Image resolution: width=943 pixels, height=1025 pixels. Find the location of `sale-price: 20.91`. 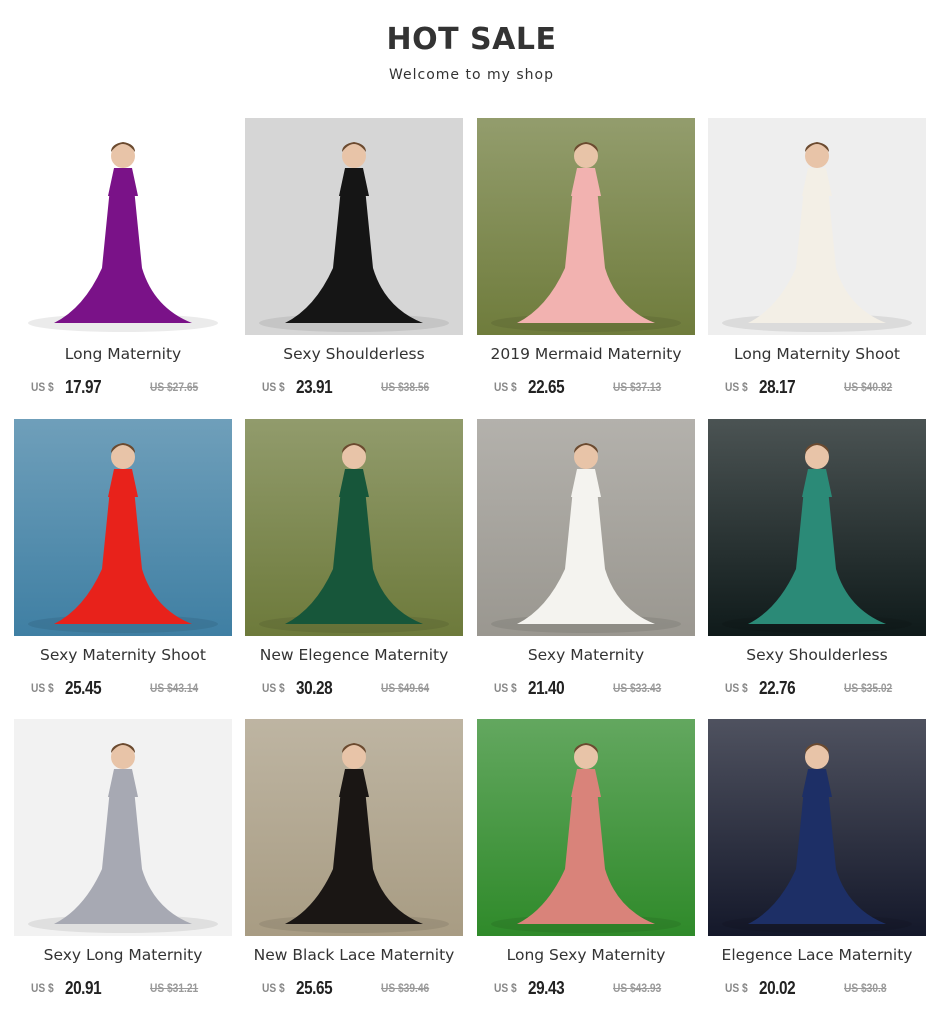

sale-price: 20.91 is located at coordinates (83, 988).